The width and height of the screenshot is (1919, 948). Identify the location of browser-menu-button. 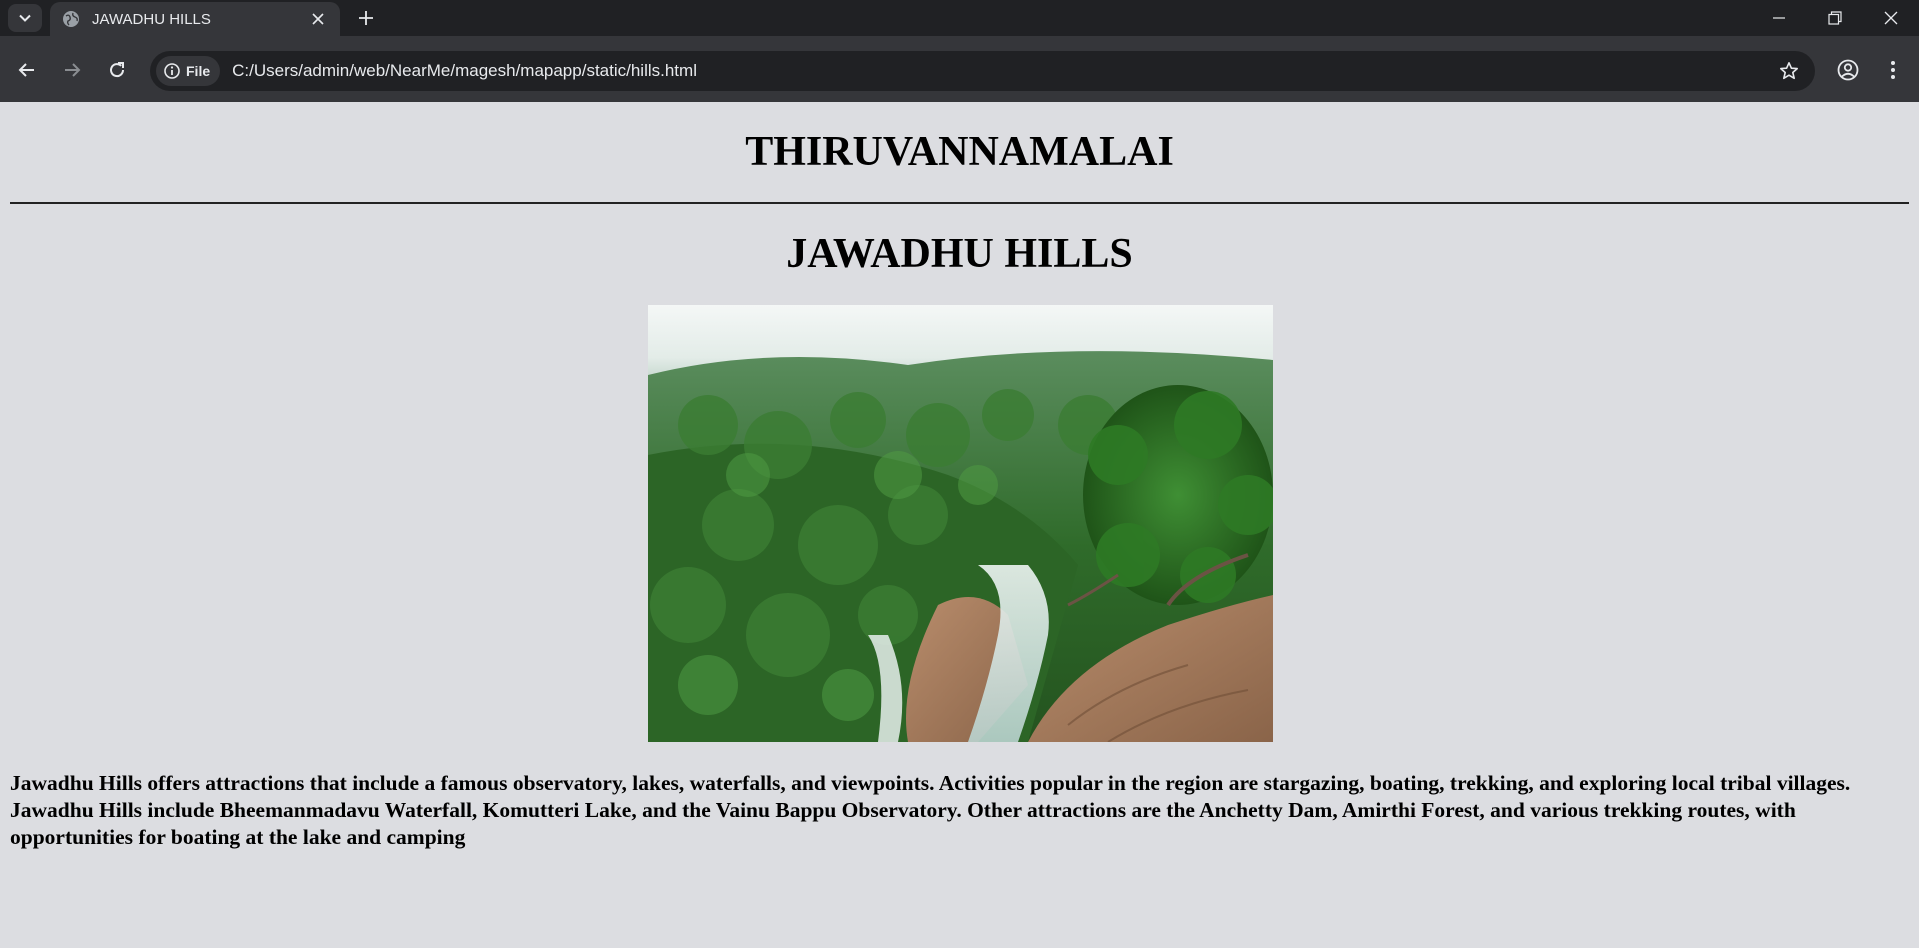
(1893, 70).